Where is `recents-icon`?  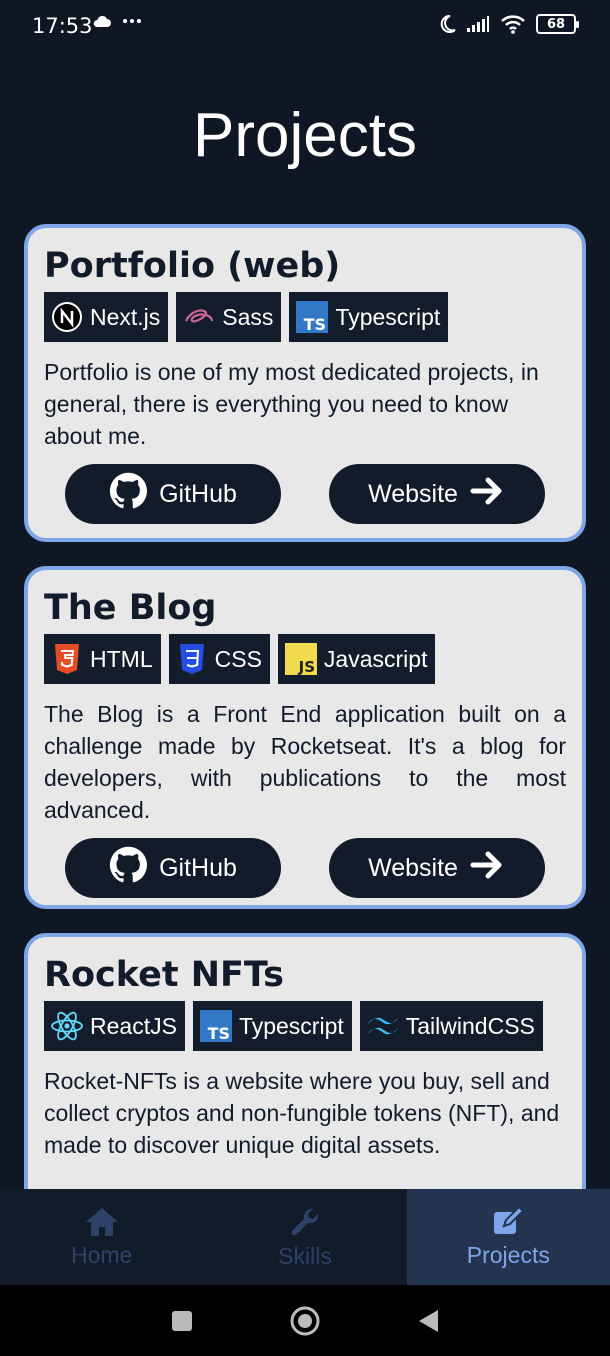
recents-icon is located at coordinates (182, 1321).